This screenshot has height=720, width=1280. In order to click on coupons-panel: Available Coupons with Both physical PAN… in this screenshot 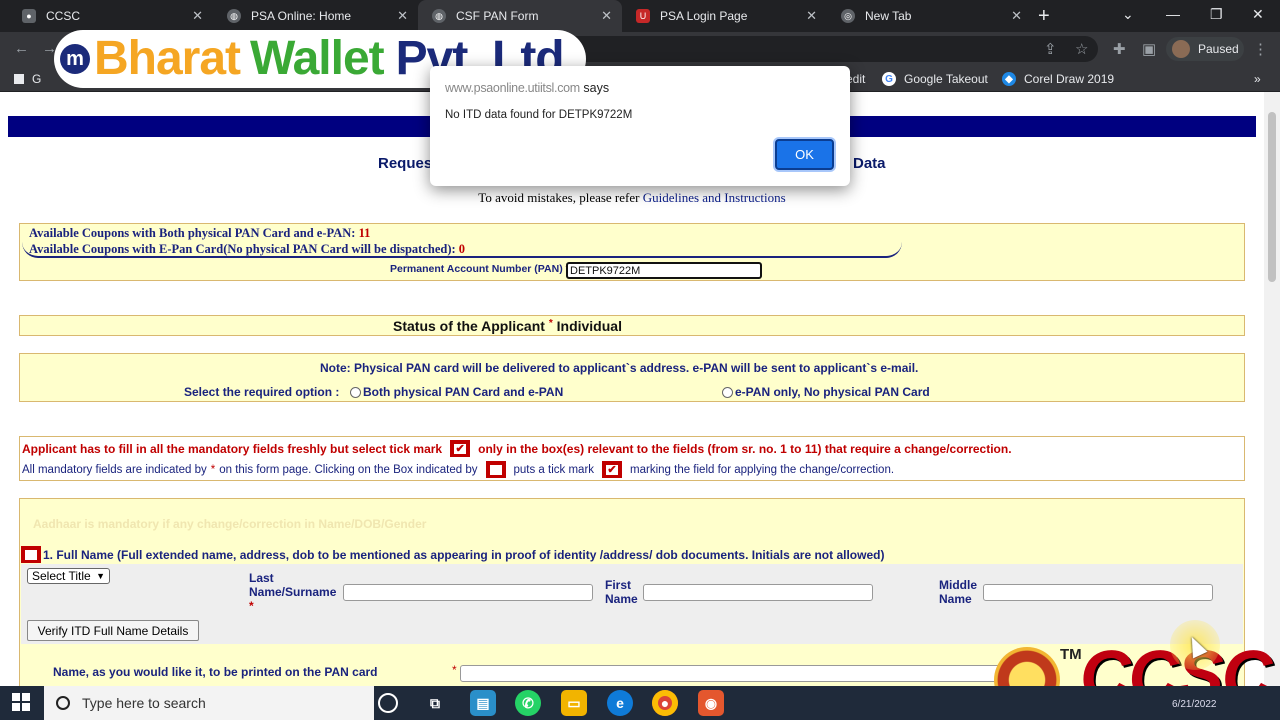, I will do `click(632, 252)`.